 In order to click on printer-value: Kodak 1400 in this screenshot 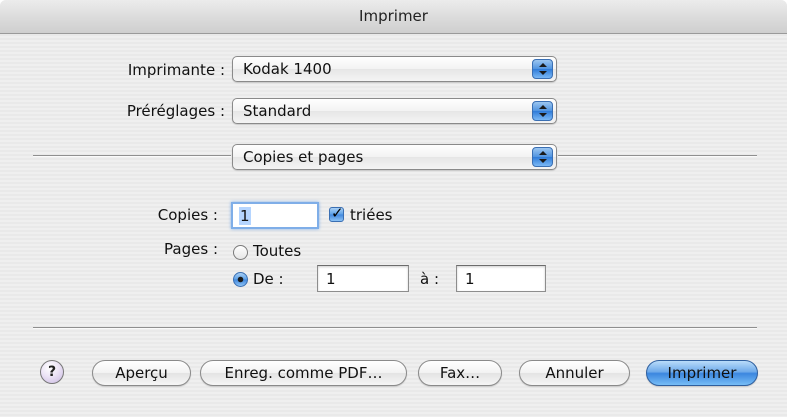, I will do `click(287, 69)`.